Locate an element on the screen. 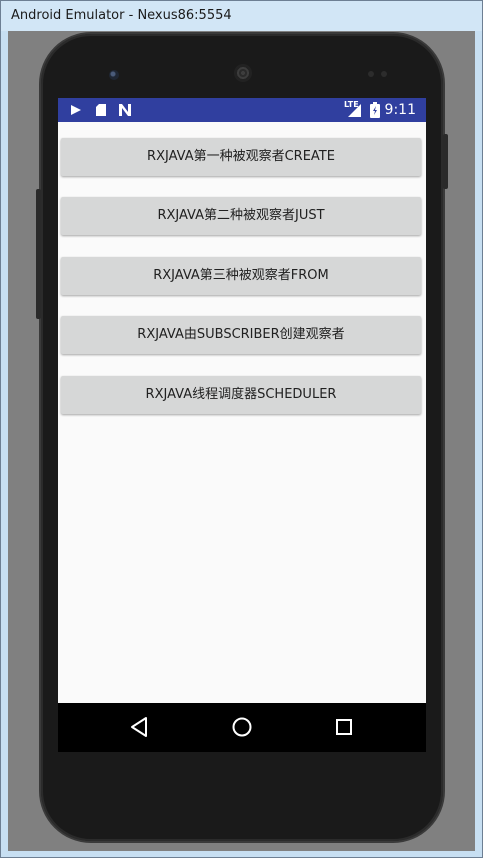 The height and width of the screenshot is (858, 483). status-time: 9:11 is located at coordinates (400, 110).